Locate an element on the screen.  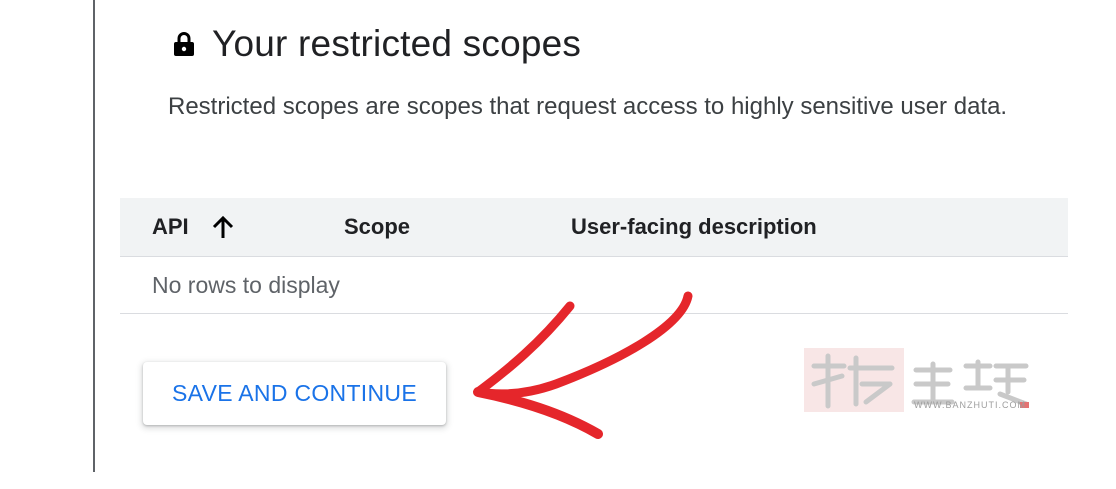
hand-drawn-arrow is located at coordinates (583, 365).